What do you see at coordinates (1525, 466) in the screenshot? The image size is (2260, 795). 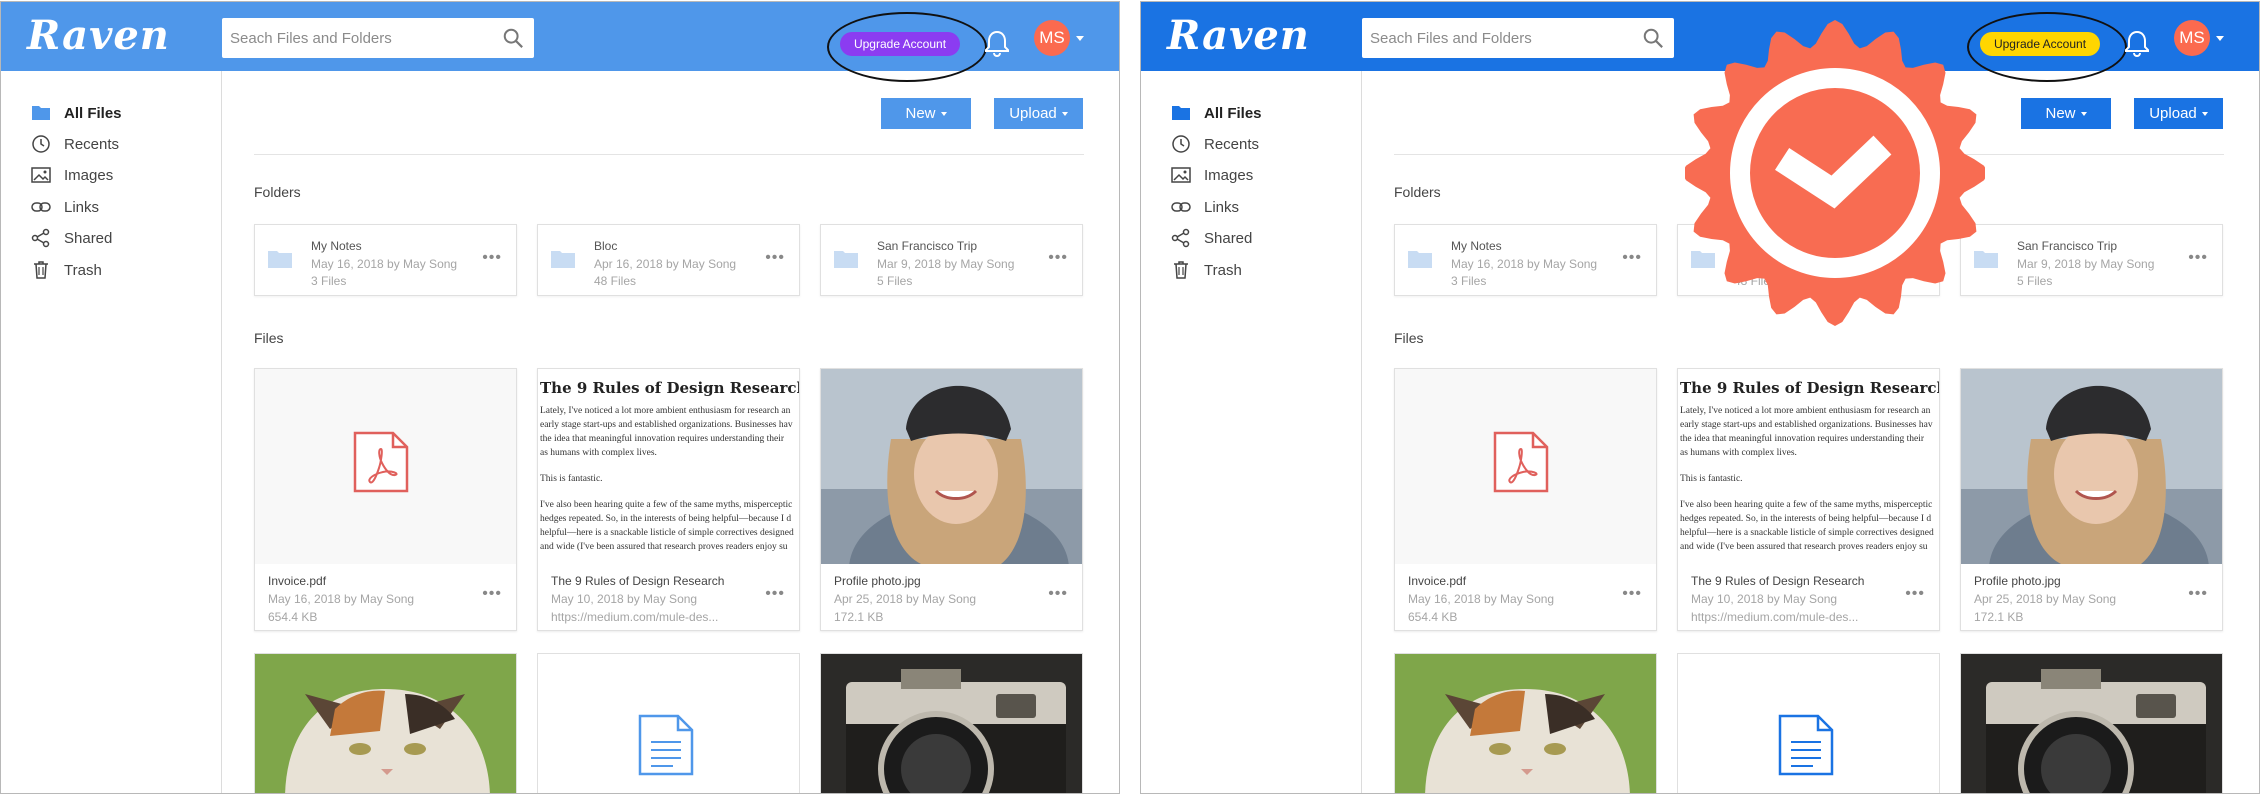 I see `file-thumbnail` at bounding box center [1525, 466].